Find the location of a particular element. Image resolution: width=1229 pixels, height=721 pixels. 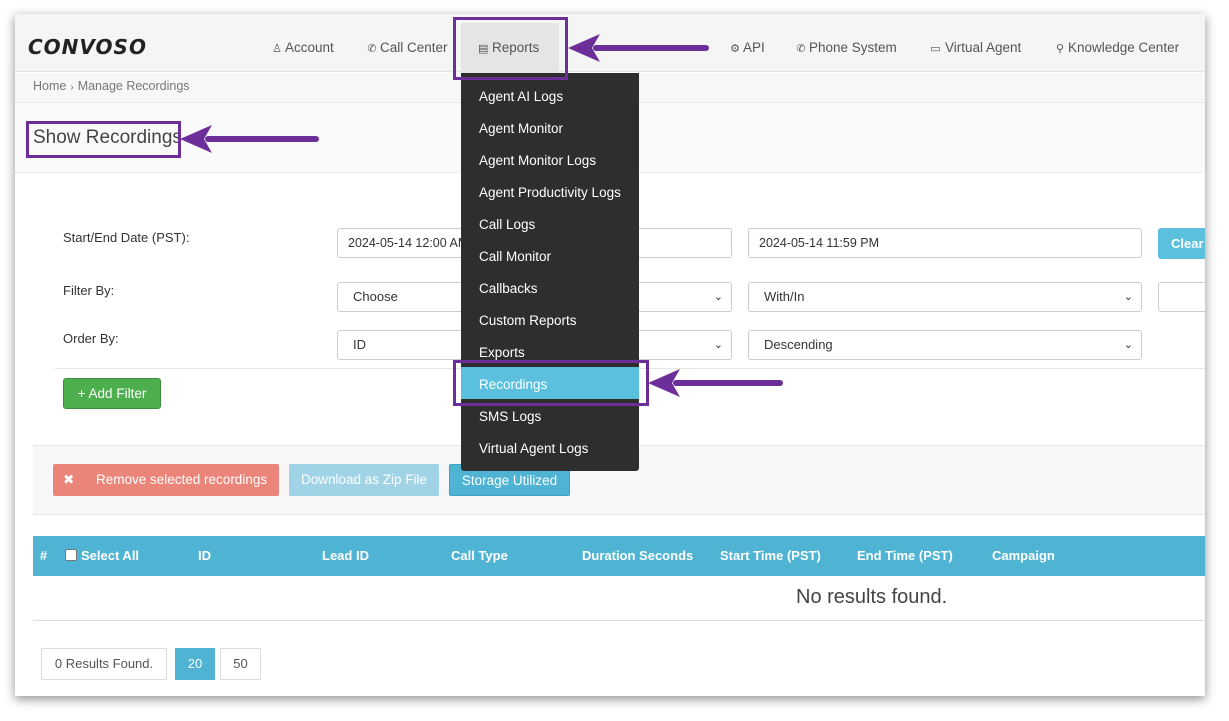

menu-item-call-logs: Call Logs is located at coordinates (507, 224).